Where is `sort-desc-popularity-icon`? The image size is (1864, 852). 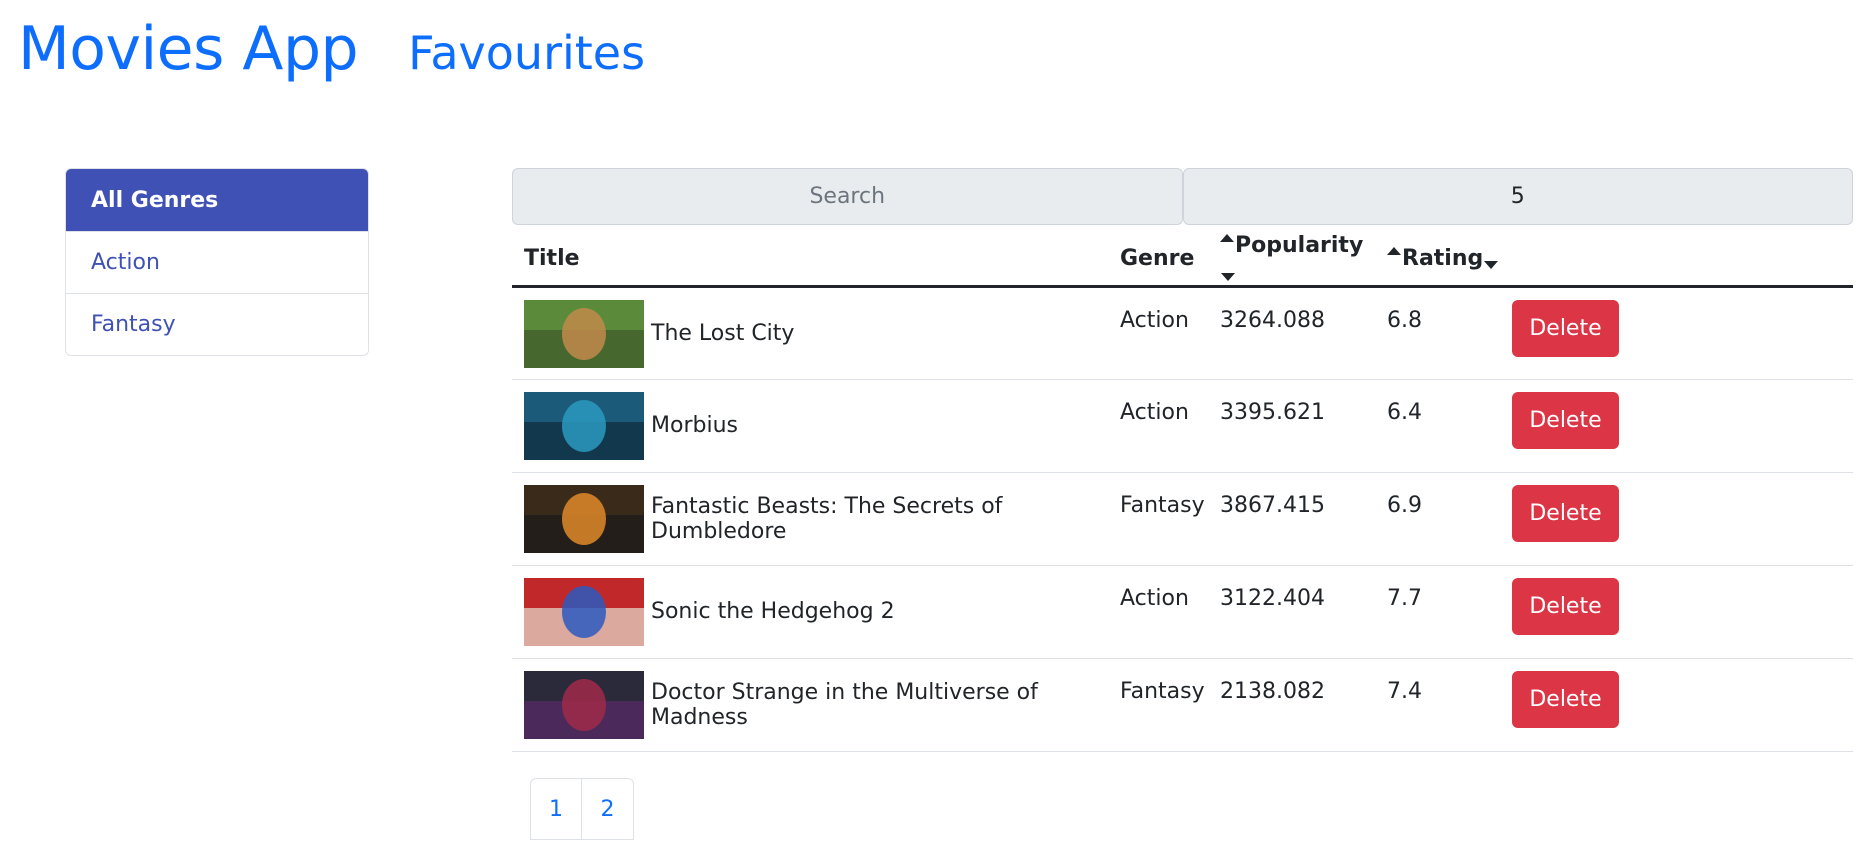 sort-desc-popularity-icon is located at coordinates (1228, 277).